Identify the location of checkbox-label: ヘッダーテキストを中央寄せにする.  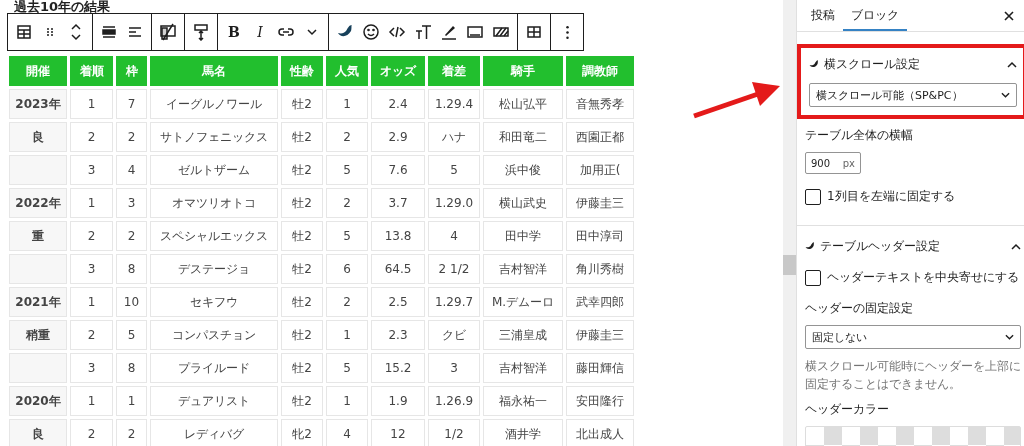
(923, 277).